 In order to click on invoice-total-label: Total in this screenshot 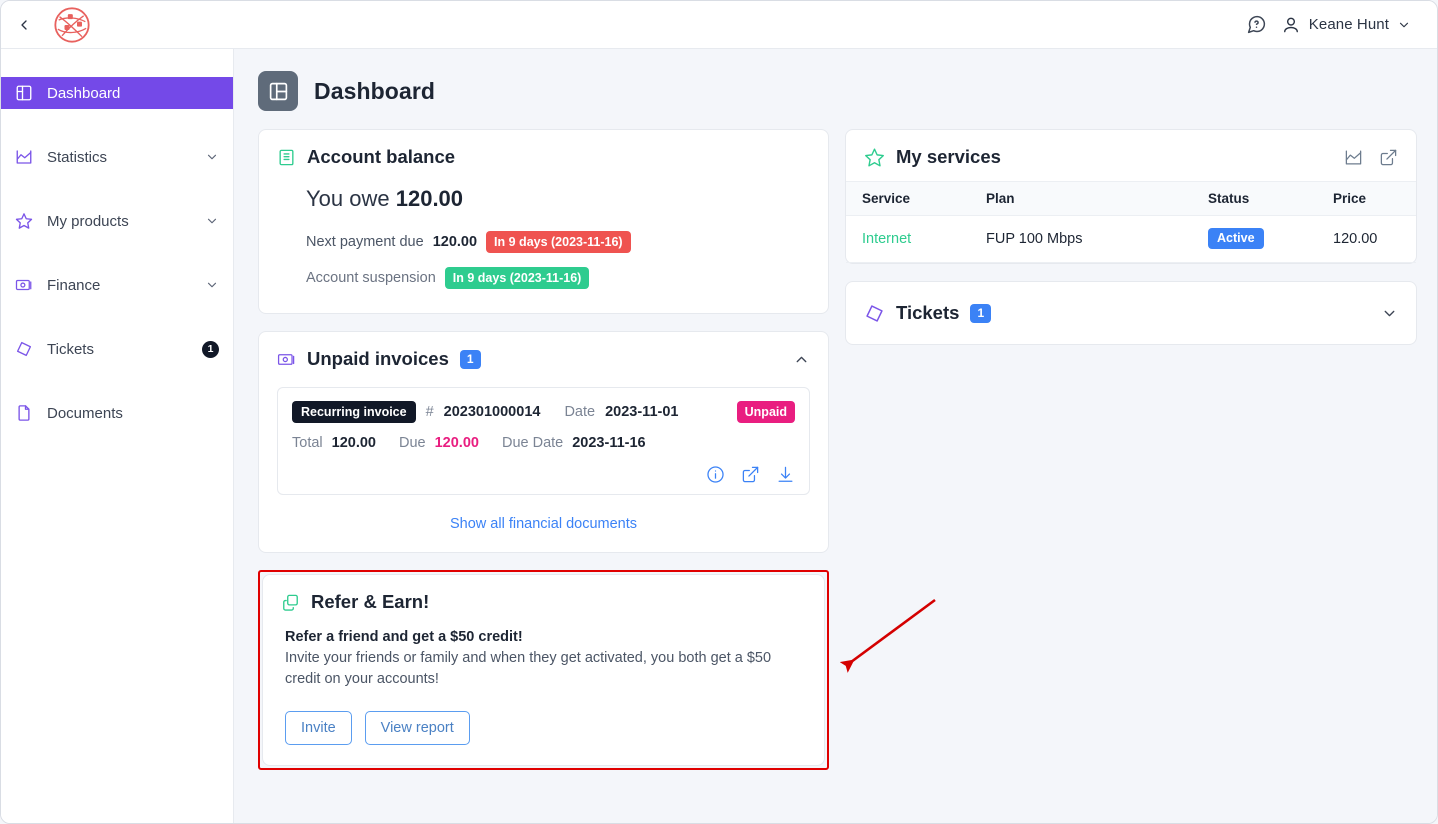, I will do `click(307, 443)`.